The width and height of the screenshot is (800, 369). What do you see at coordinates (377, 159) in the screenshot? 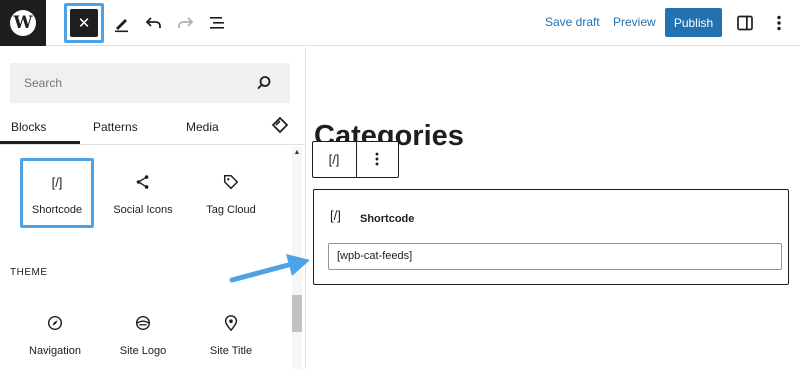
I see `block-options-icon` at bounding box center [377, 159].